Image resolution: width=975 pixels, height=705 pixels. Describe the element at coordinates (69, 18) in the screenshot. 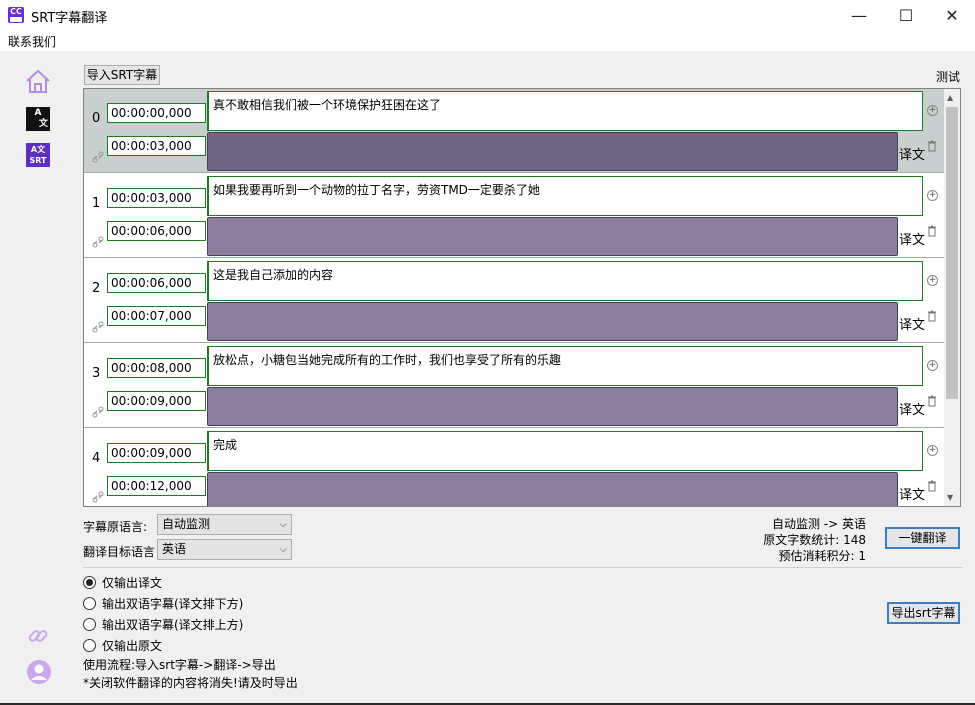

I see `window-title: SRT字幕翻译` at that location.